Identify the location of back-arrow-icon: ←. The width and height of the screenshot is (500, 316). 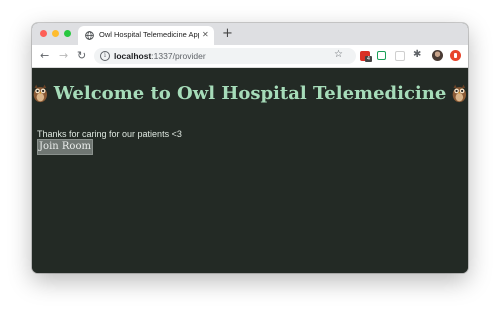
(44, 55).